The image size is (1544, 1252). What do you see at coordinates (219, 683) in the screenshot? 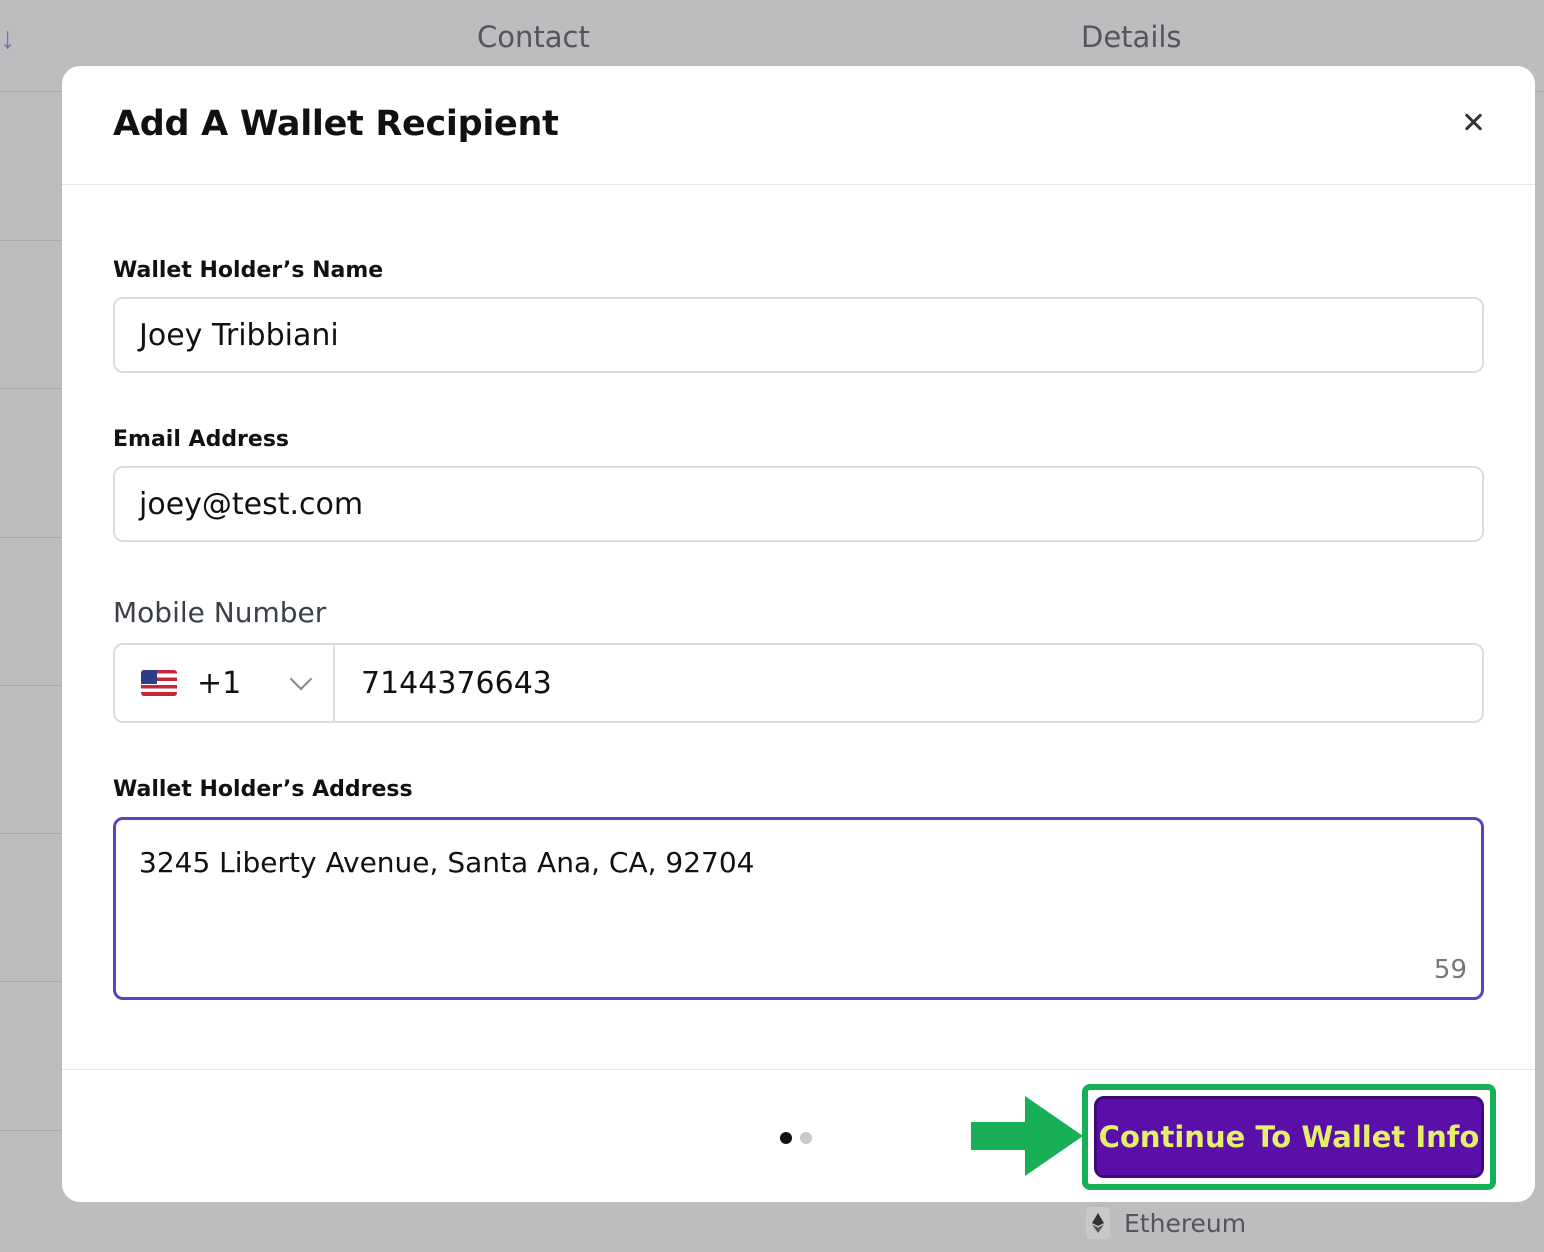
I see `country-code-value: +1` at bounding box center [219, 683].